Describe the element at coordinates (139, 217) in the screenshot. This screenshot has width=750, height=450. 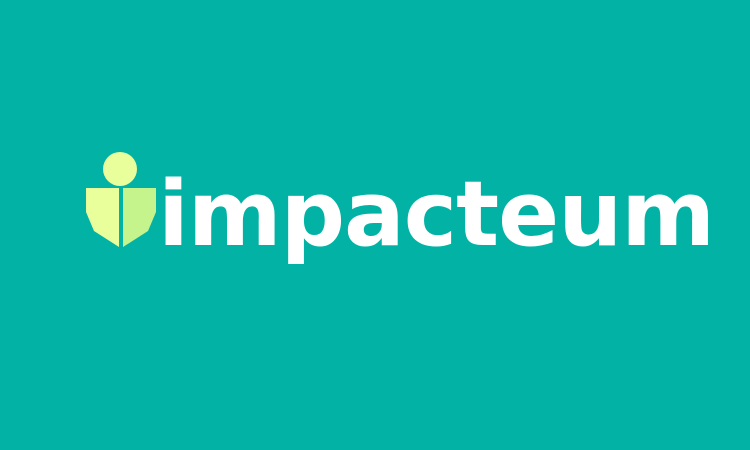
I see `logo-body-right-half` at that location.